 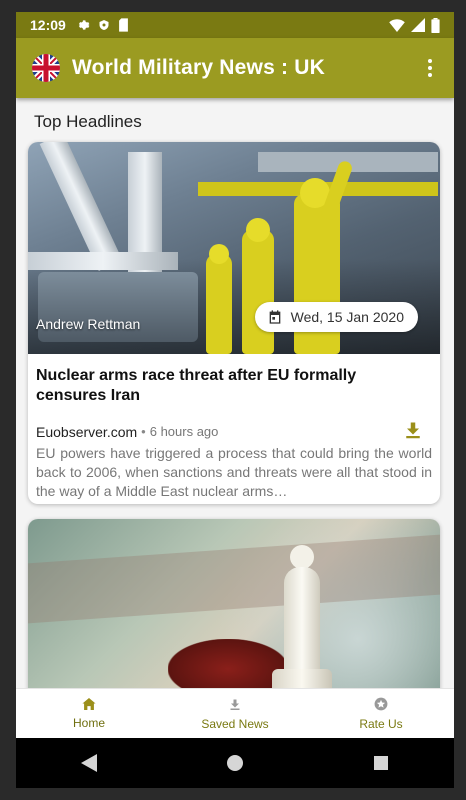 I want to click on signal-icon, so click(x=418, y=25).